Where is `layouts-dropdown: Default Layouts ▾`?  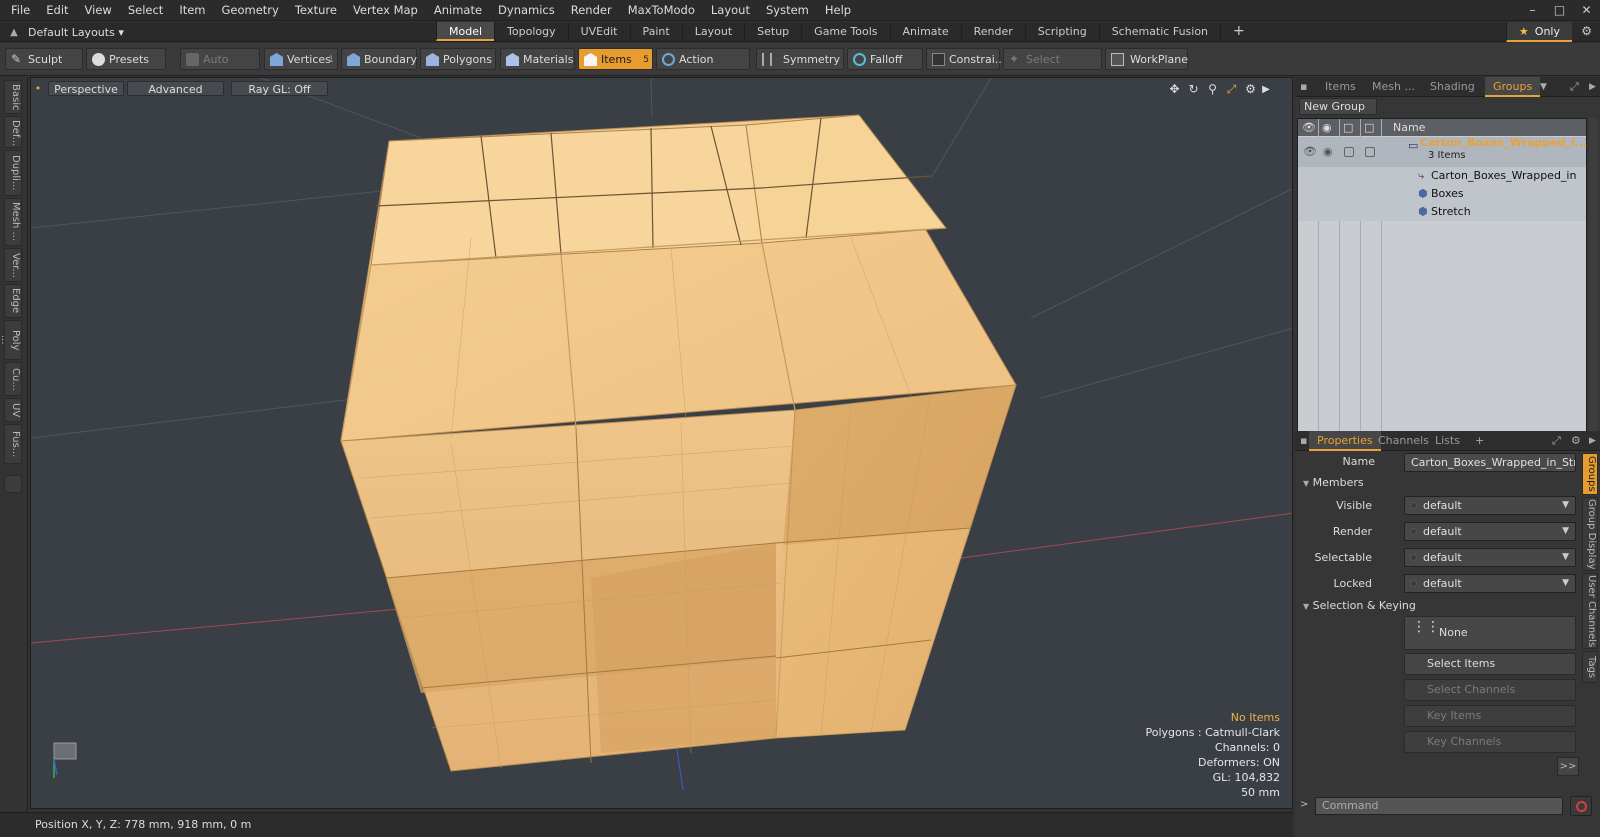
layouts-dropdown: Default Layouts ▾ is located at coordinates (78, 32).